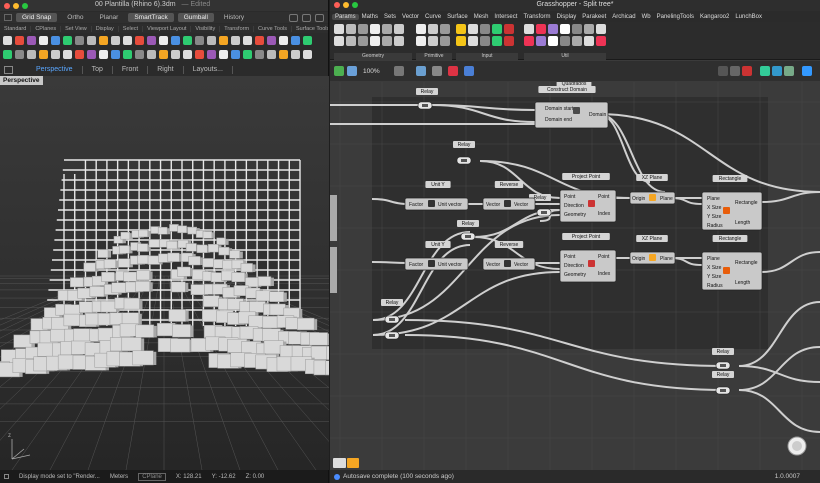 Image resolution: width=820 pixels, height=483 pixels. I want to click on gh-tab-maths: Maths, so click(370, 17).